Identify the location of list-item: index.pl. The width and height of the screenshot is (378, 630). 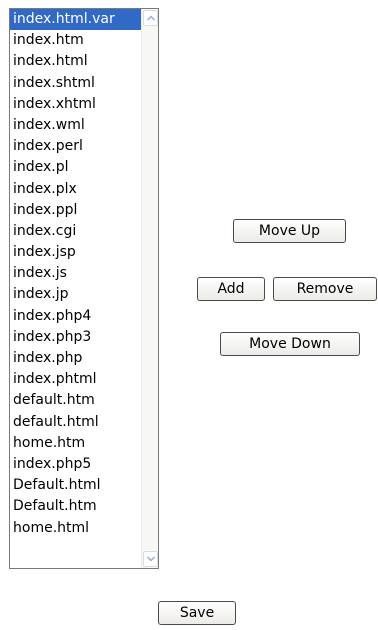
(76, 167).